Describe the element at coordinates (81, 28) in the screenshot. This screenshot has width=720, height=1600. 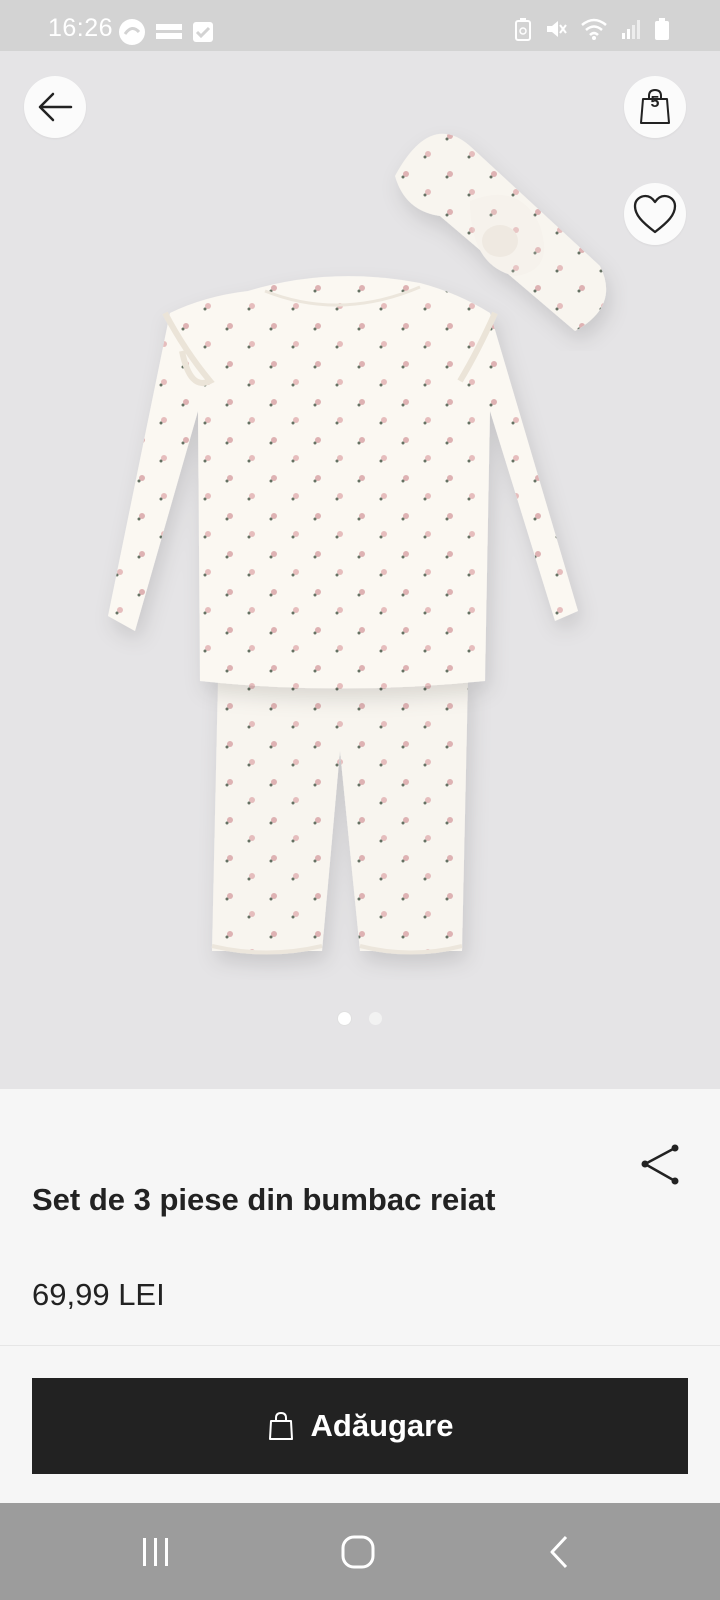
I see `status-time: 16:26` at that location.